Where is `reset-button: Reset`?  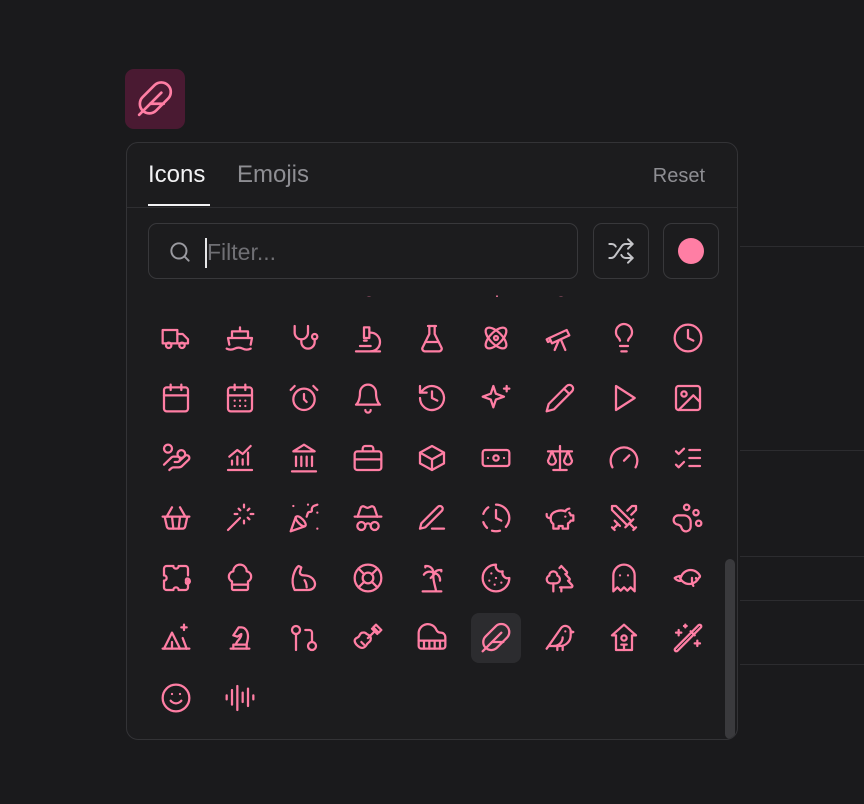
reset-button: Reset is located at coordinates (679, 176).